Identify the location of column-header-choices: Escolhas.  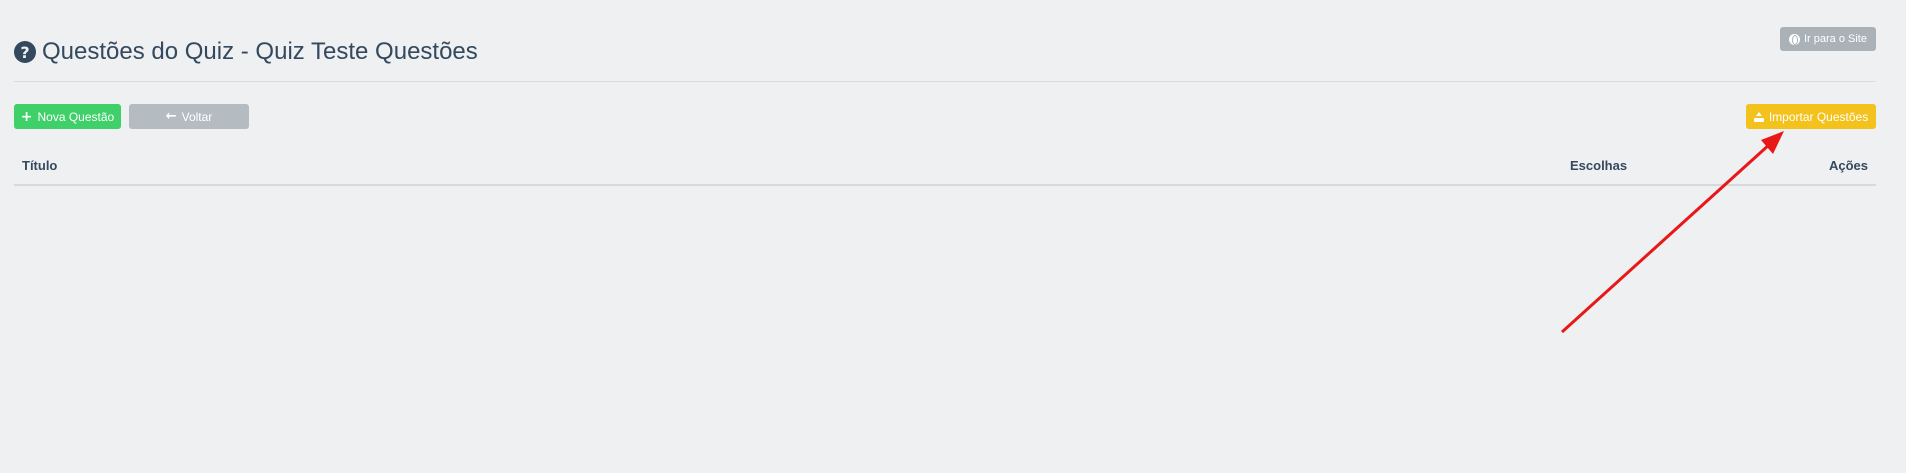
(1598, 165).